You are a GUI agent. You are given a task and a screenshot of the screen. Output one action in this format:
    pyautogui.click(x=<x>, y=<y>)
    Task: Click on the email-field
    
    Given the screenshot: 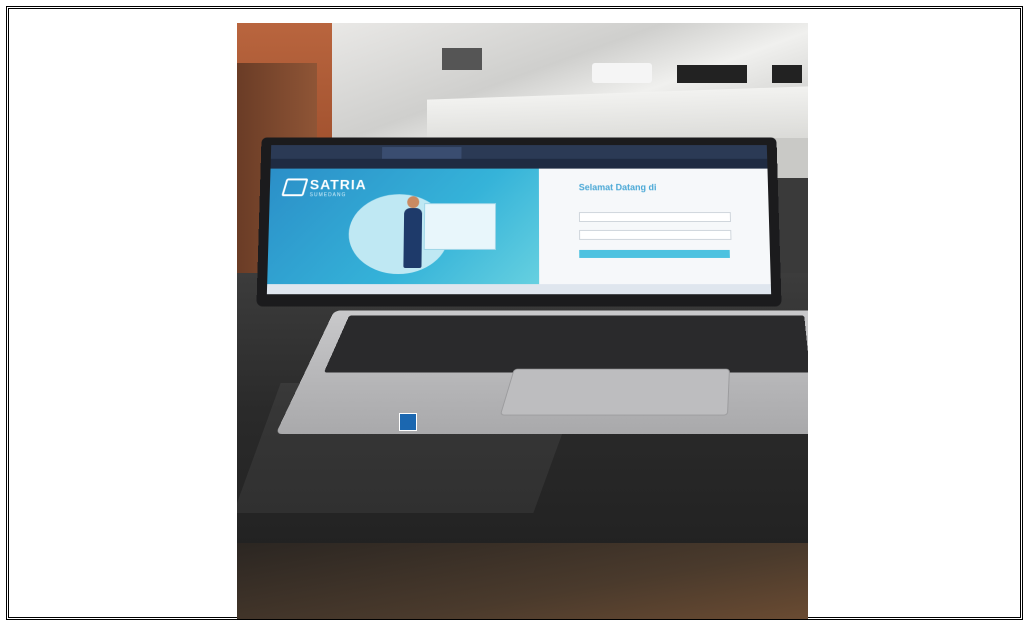 What is the action you would take?
    pyautogui.click(x=655, y=217)
    